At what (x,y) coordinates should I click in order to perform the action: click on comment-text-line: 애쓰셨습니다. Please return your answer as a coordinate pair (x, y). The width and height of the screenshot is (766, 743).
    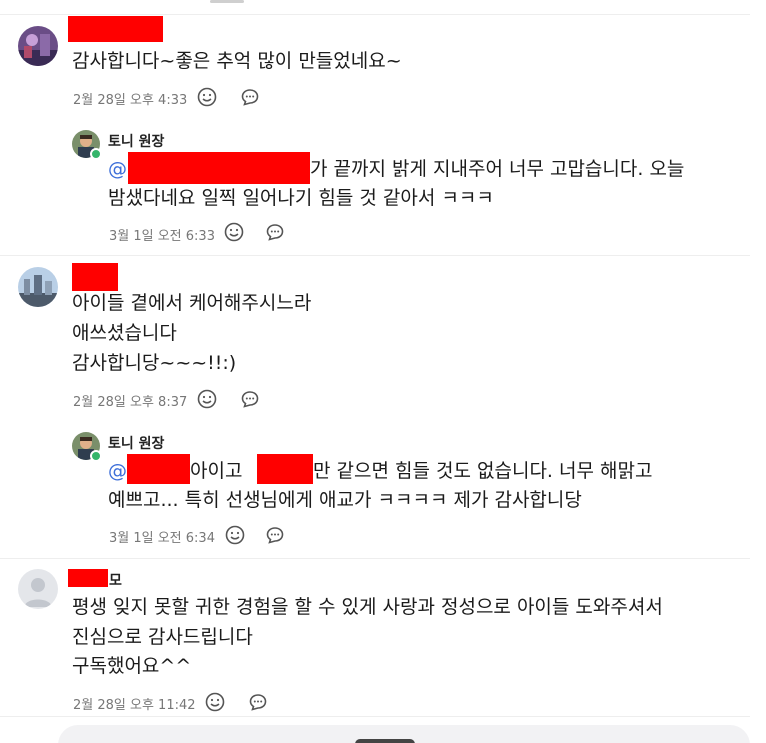
    Looking at the image, I should click on (124, 333).